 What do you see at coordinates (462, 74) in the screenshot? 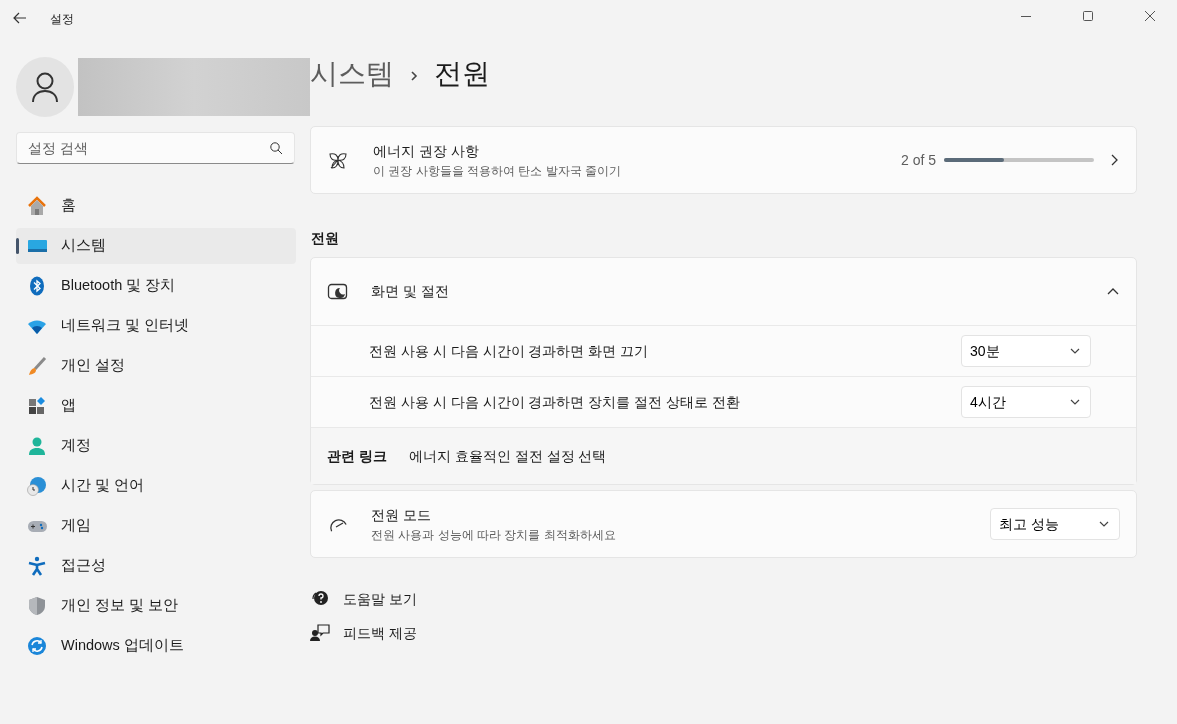
I see `page-title: 전원` at bounding box center [462, 74].